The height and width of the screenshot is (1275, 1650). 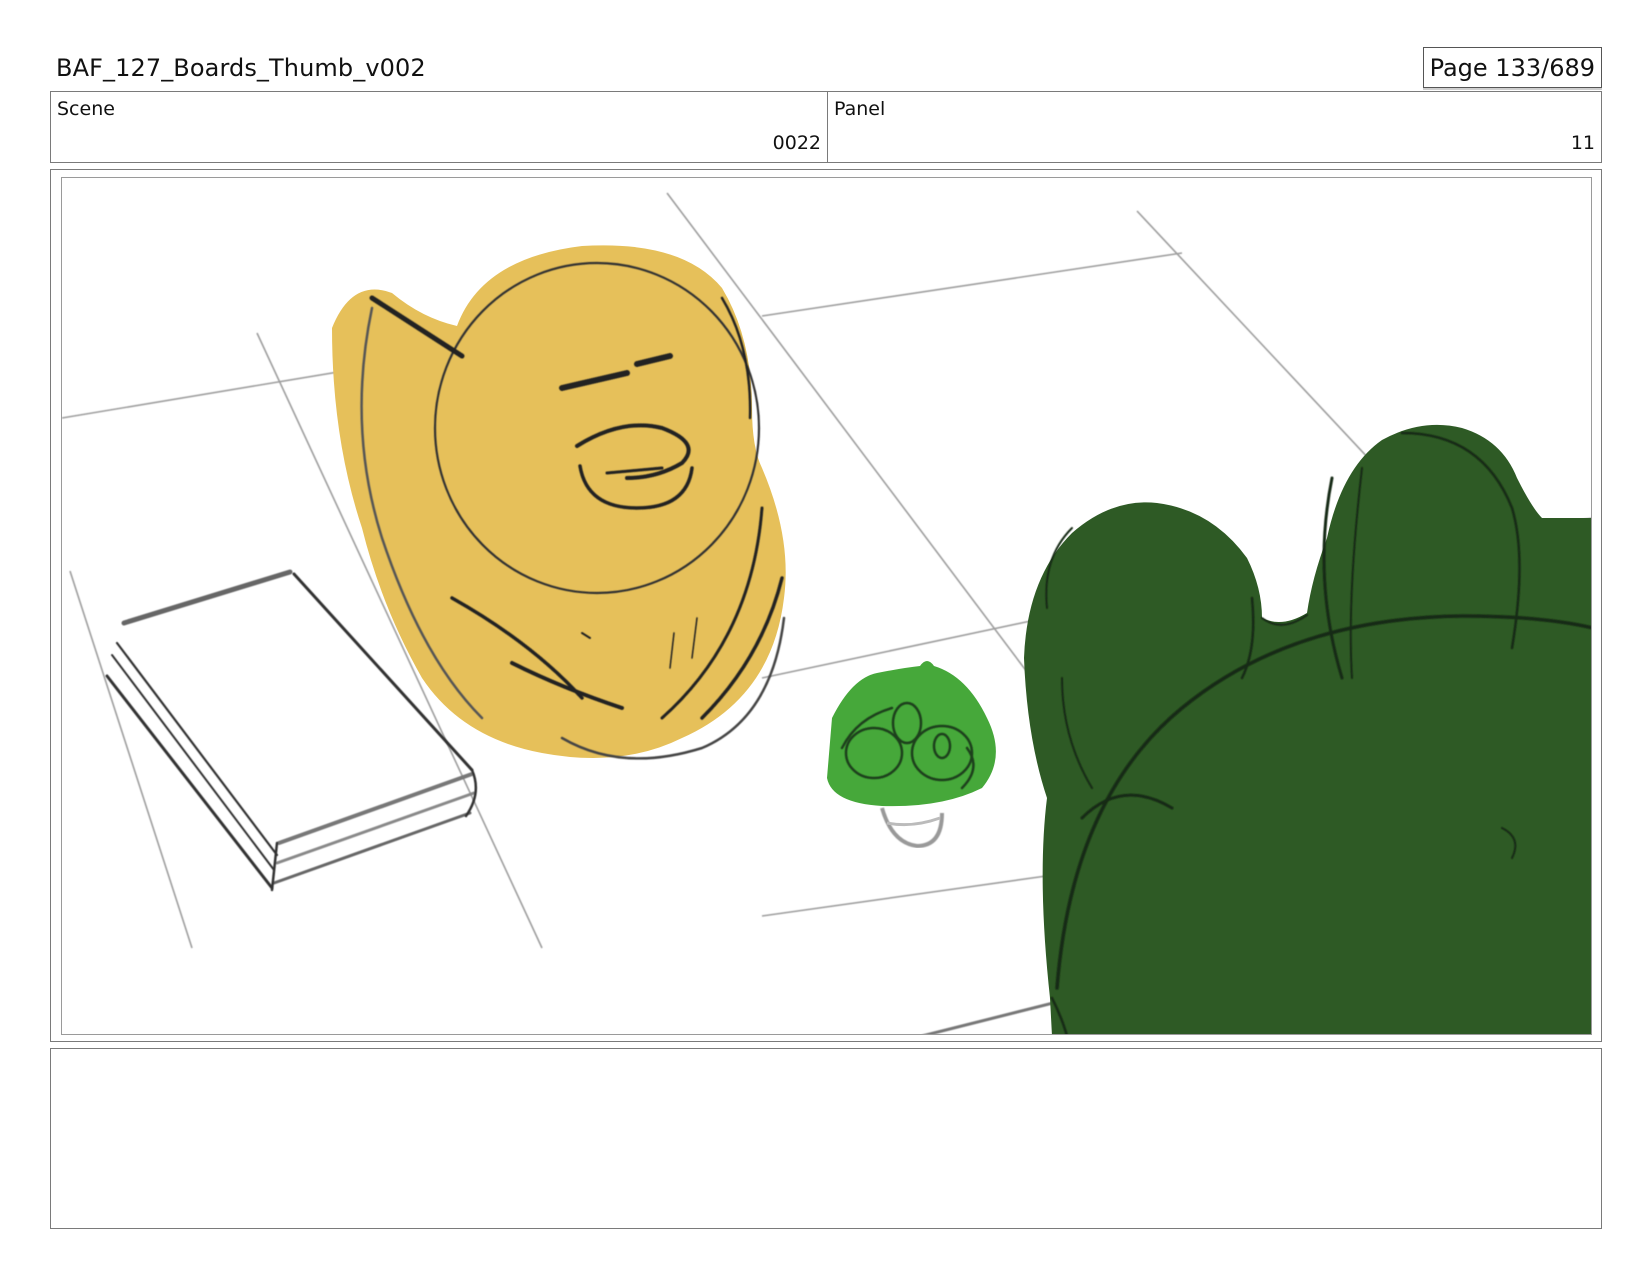 What do you see at coordinates (439, 127) in the screenshot?
I see `scene-cell: Scene 0022` at bounding box center [439, 127].